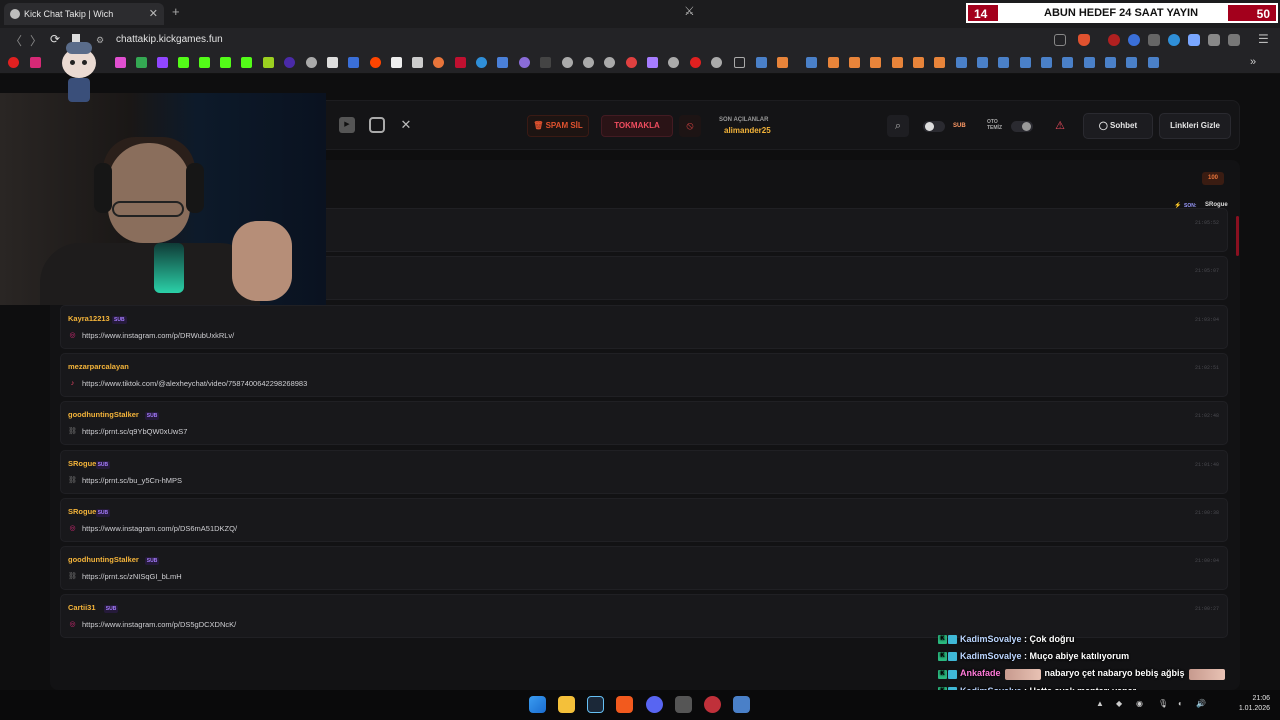 This screenshot has width=1280, height=720. Describe the element at coordinates (406, 125) in the screenshot. I see `x-icon: ✕` at that location.